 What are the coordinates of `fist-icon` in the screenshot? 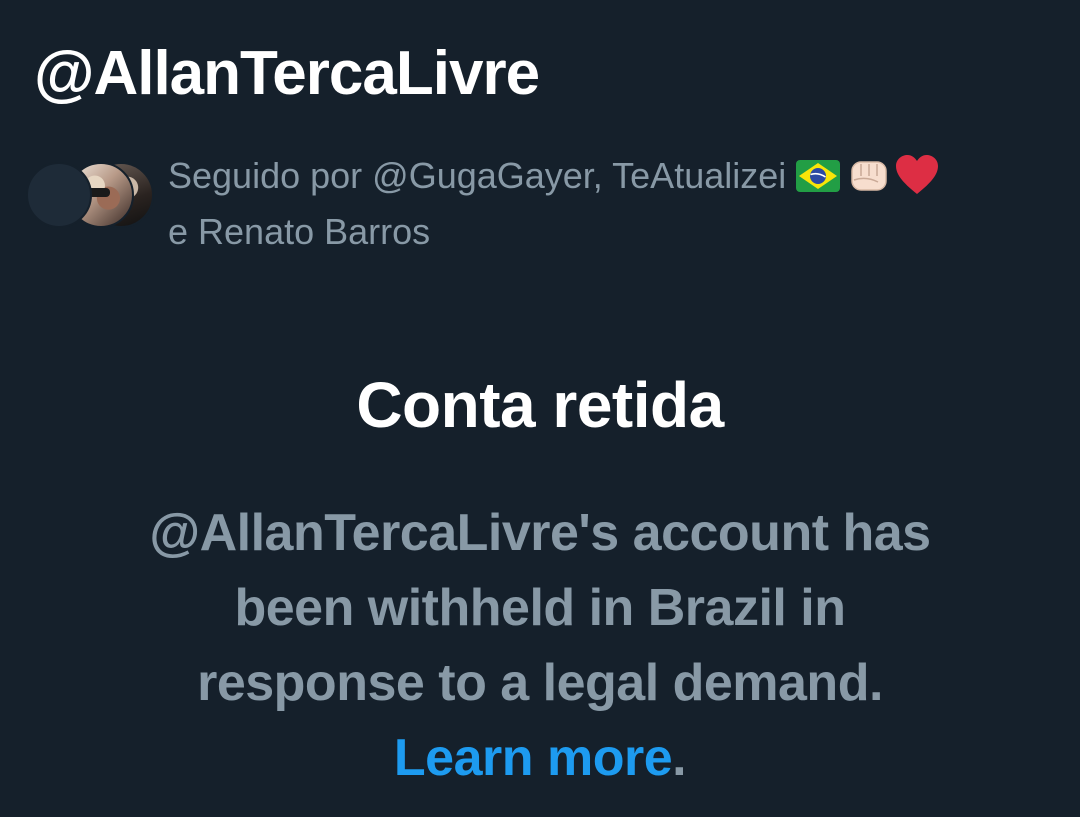 It's located at (869, 176).